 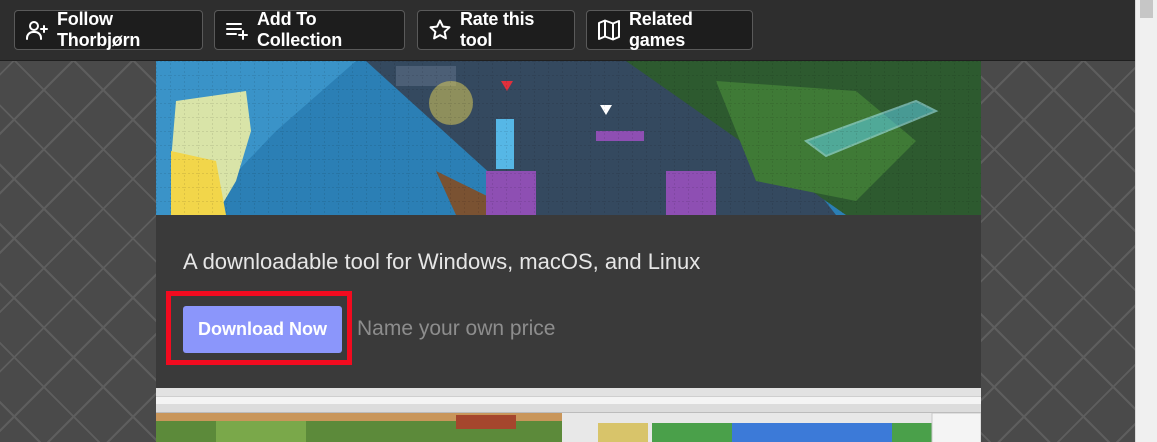 I want to click on follow-button: Follow Thorbjørn, so click(x=108, y=29).